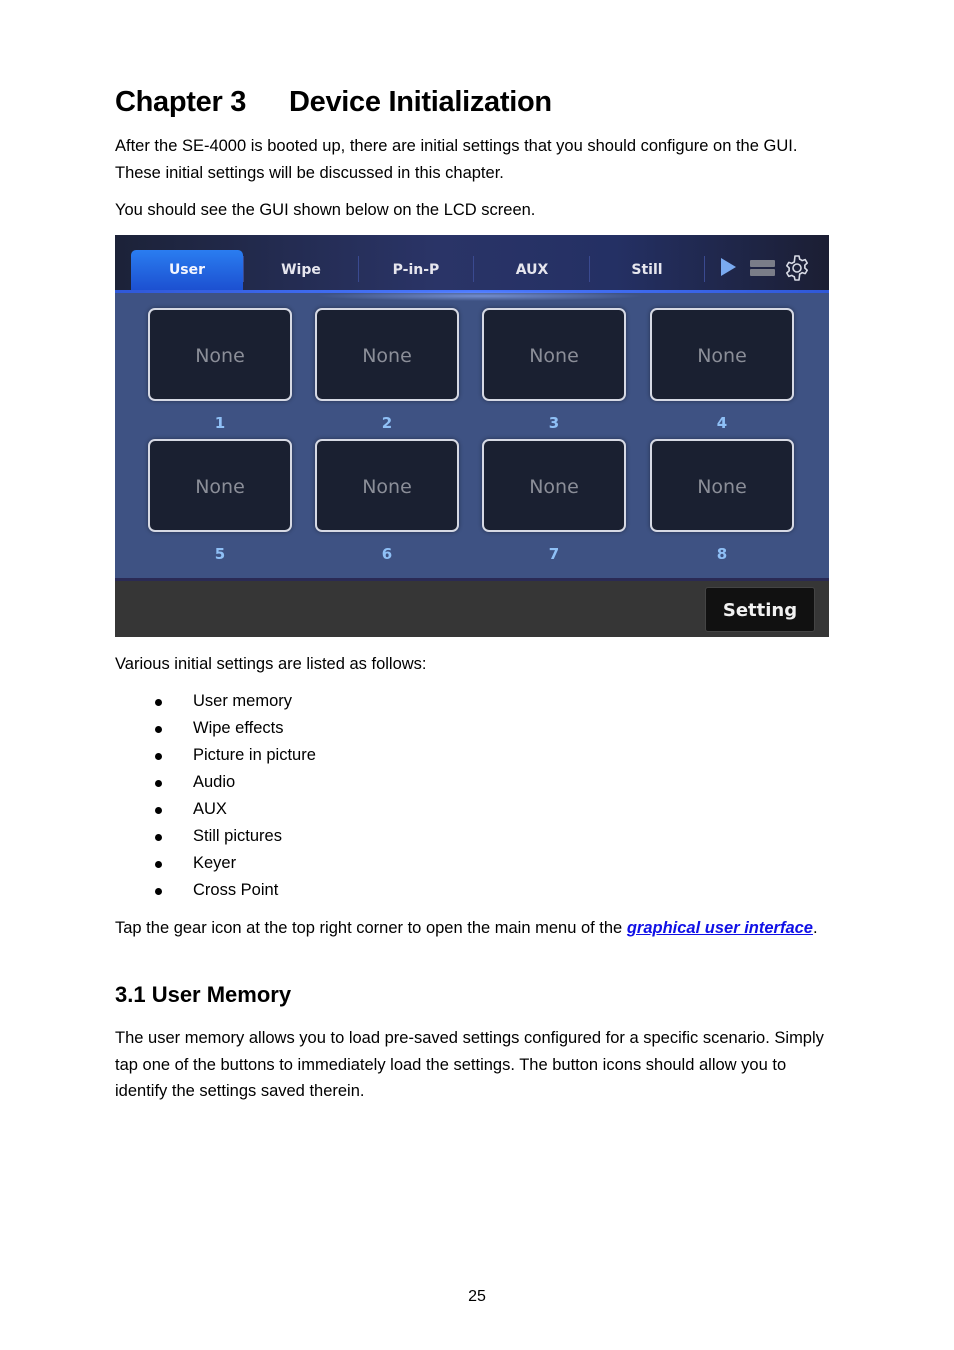 Image resolution: width=954 pixels, height=1350 pixels. What do you see at coordinates (214, 782) in the screenshot?
I see `list-item-label: Audio` at bounding box center [214, 782].